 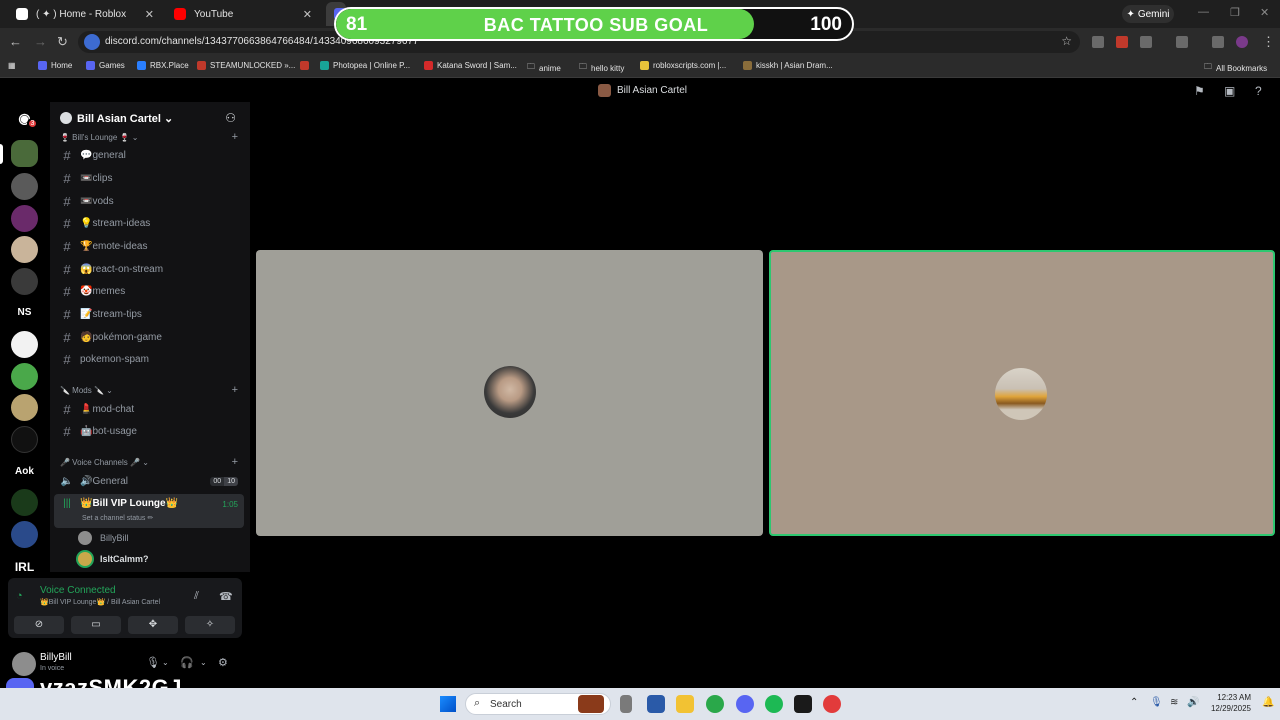 I want to click on all-bookmarks: 🗀 All Bookmarks, so click(x=1235, y=68).